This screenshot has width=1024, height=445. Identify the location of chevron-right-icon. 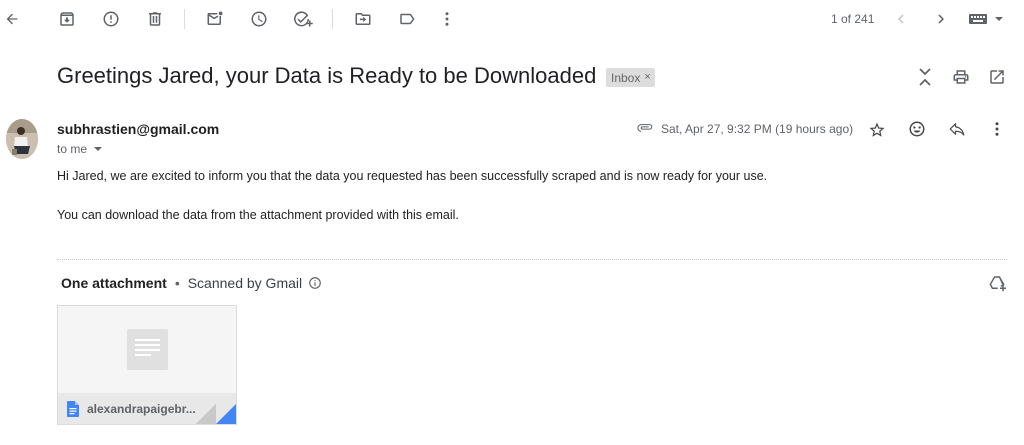
(941, 19).